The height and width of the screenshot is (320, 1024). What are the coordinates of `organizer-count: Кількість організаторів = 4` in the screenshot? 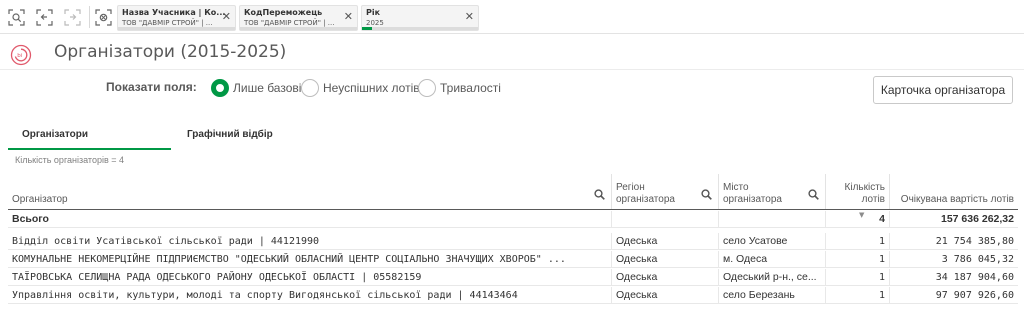 It's located at (70, 160).